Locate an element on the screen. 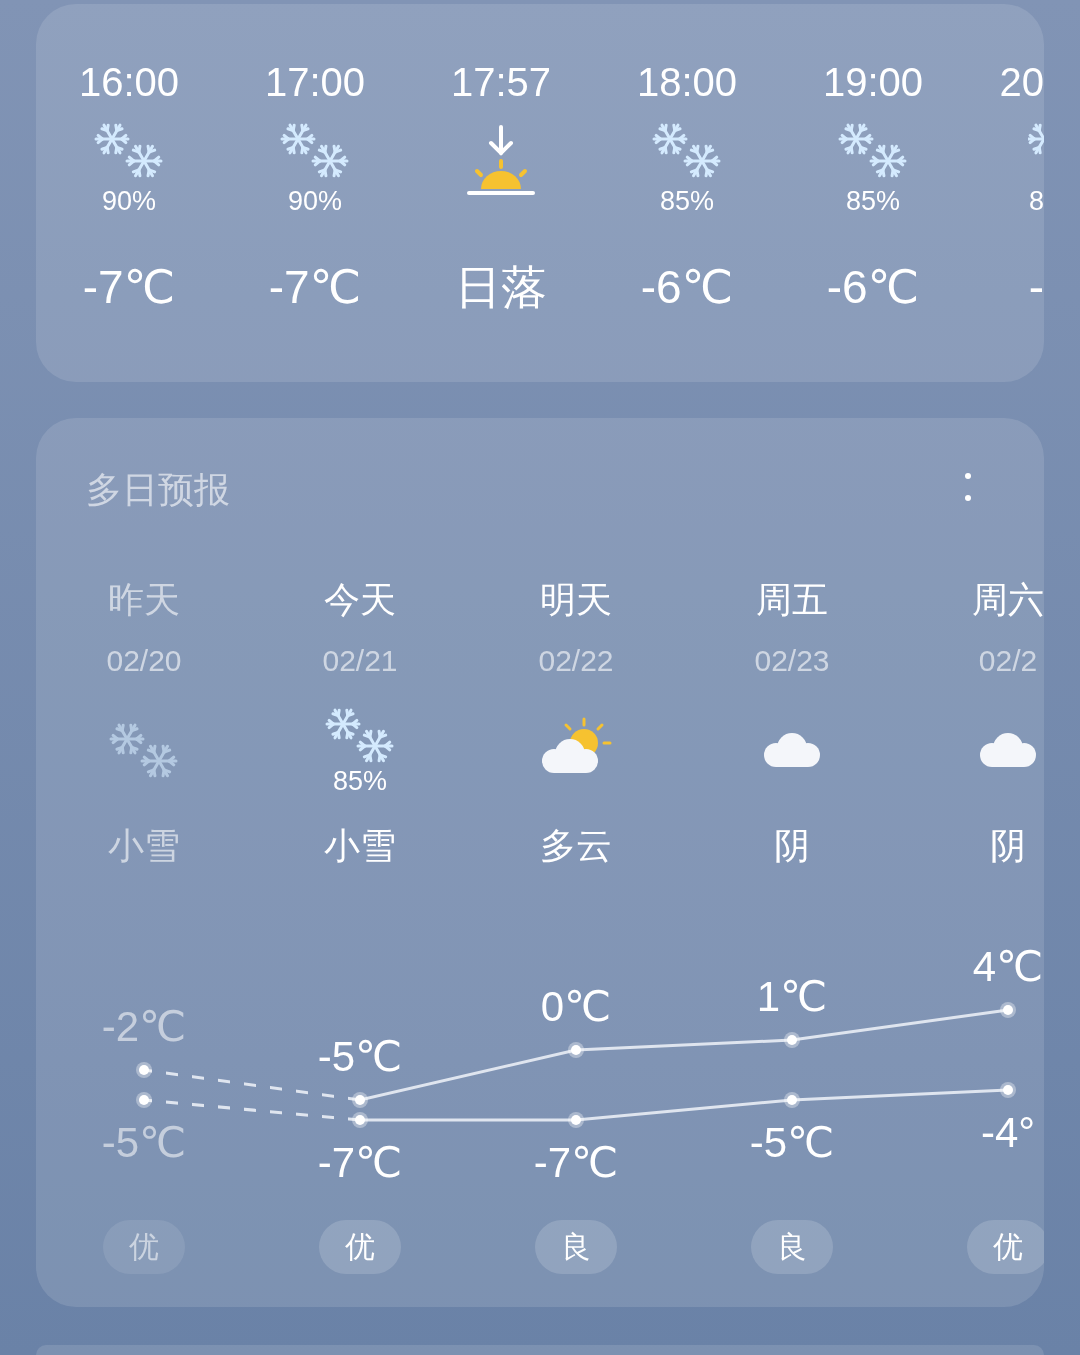  hour-time: 17:00 is located at coordinates (315, 82).